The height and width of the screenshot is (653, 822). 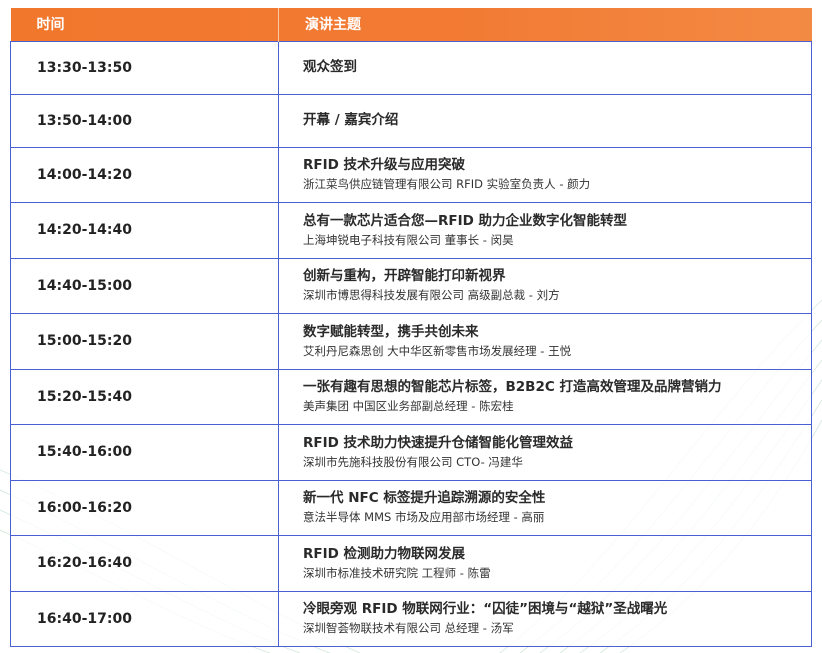 What do you see at coordinates (144, 507) in the screenshot?
I see `session-time: 16:00-16:20` at bounding box center [144, 507].